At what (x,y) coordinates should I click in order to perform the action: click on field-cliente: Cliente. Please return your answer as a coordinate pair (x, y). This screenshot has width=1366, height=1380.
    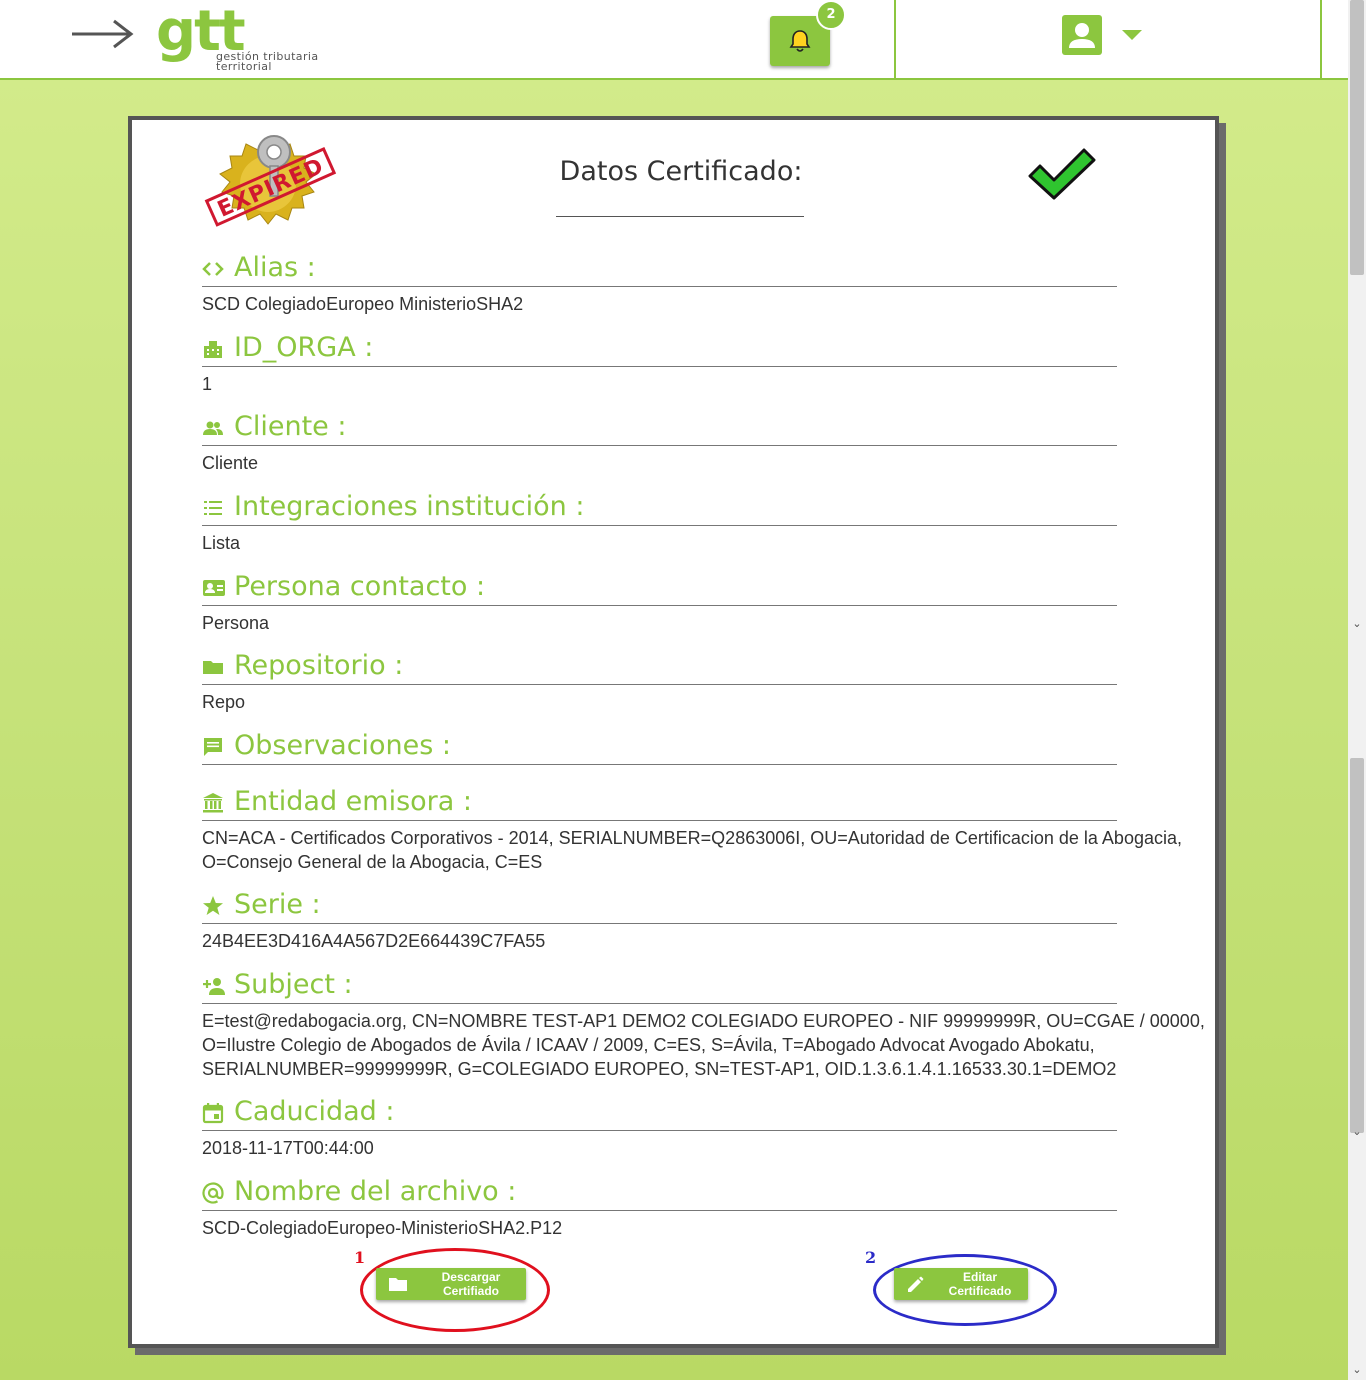
    Looking at the image, I should click on (659, 442).